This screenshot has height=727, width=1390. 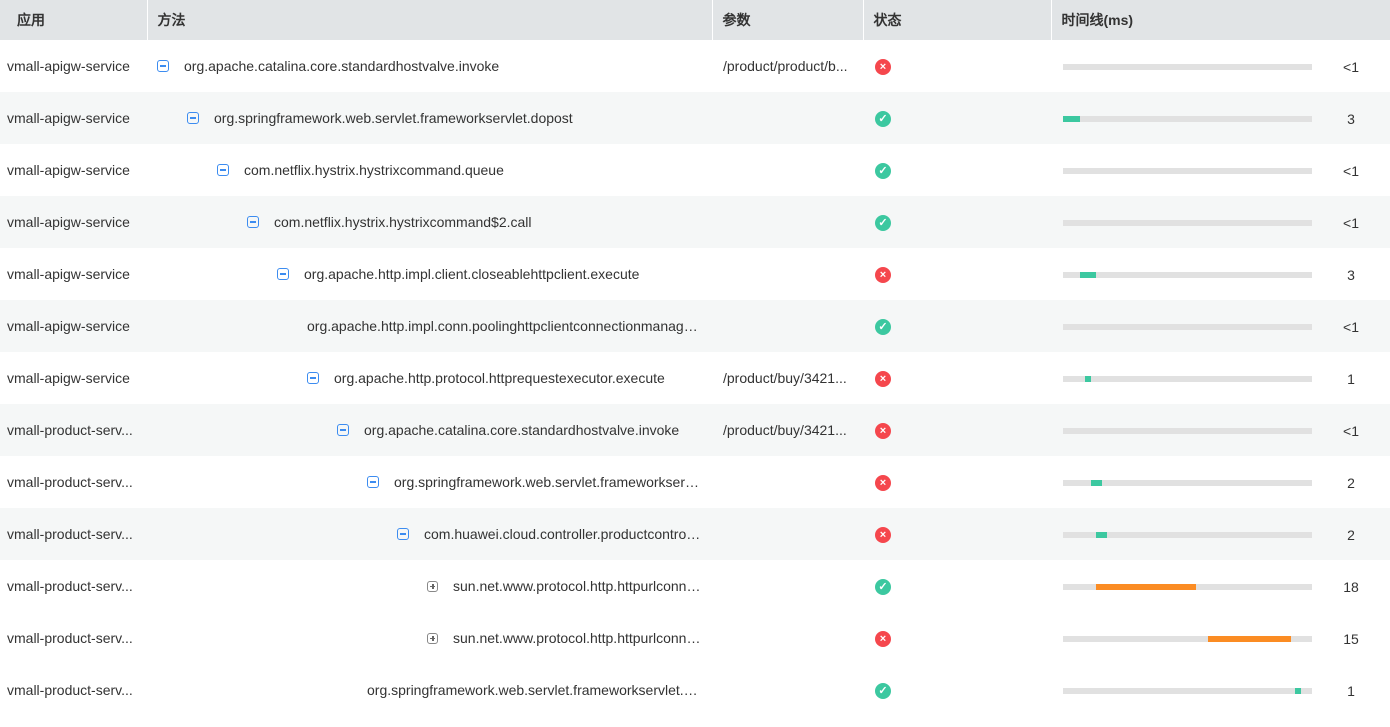 I want to click on header-status: 状态, so click(x=956, y=20).